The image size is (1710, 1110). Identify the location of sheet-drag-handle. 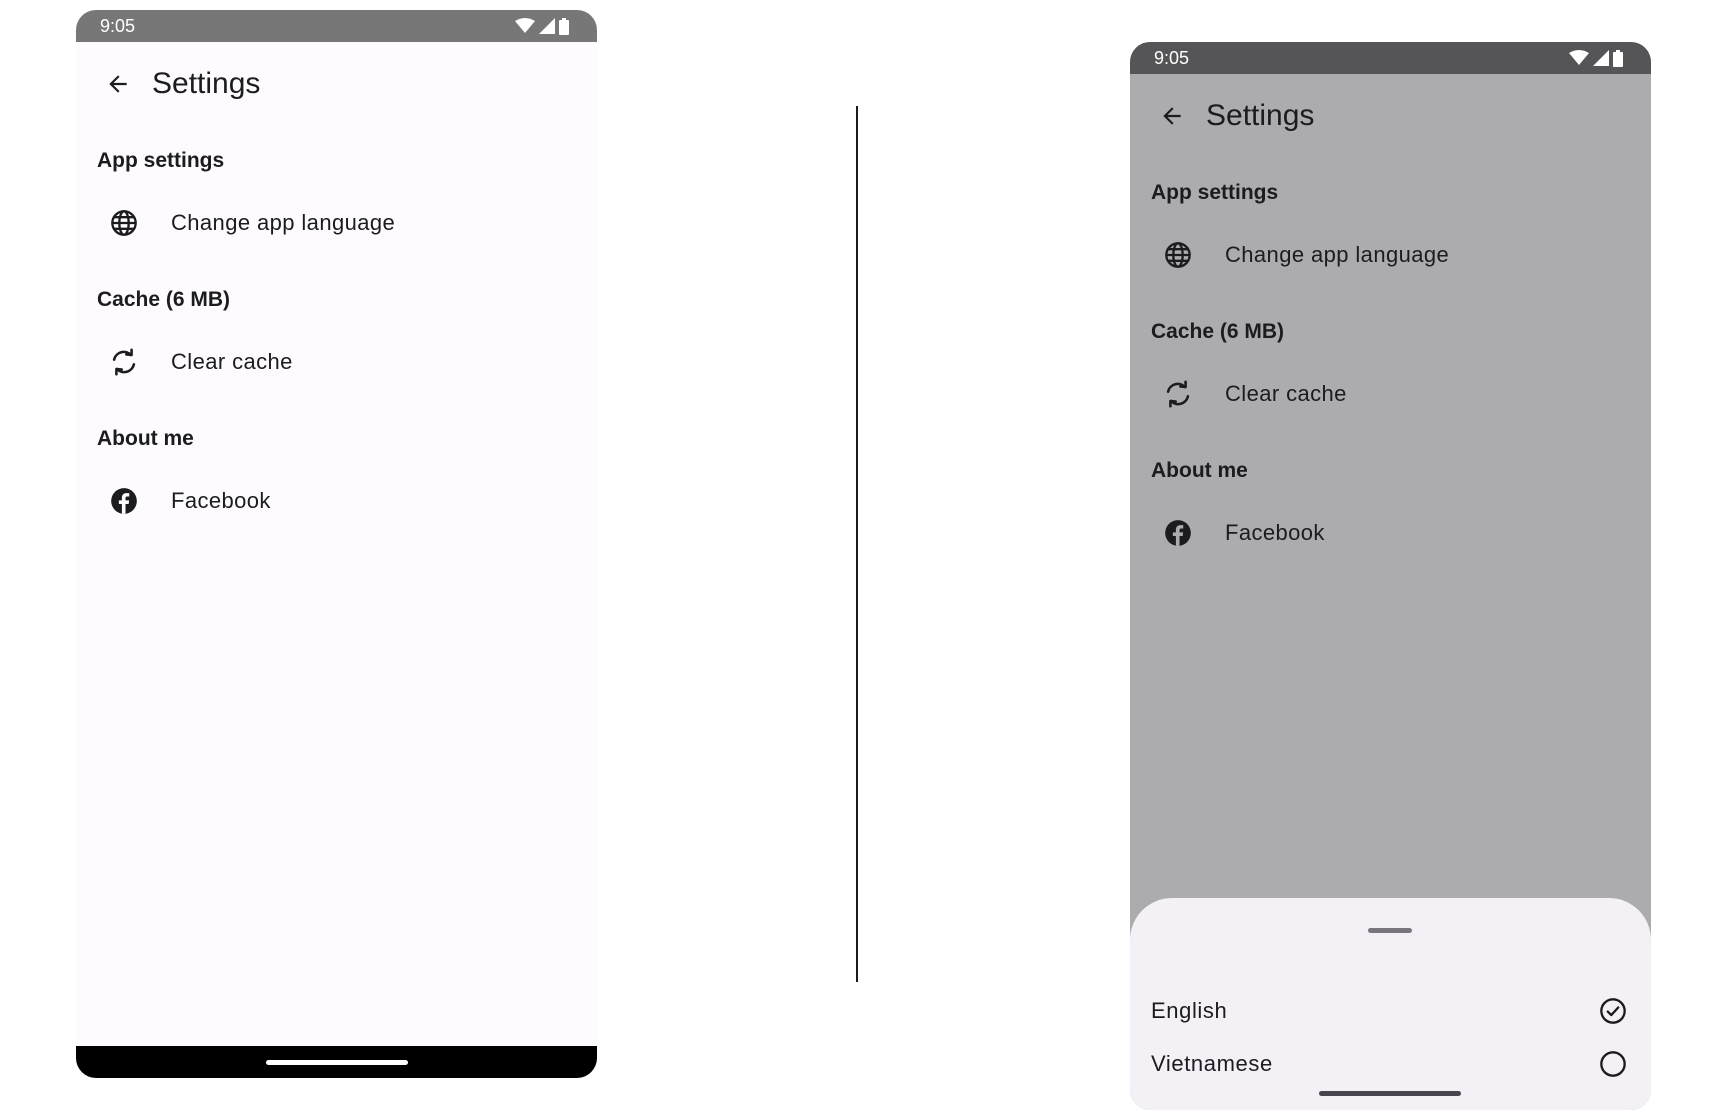
(1390, 930).